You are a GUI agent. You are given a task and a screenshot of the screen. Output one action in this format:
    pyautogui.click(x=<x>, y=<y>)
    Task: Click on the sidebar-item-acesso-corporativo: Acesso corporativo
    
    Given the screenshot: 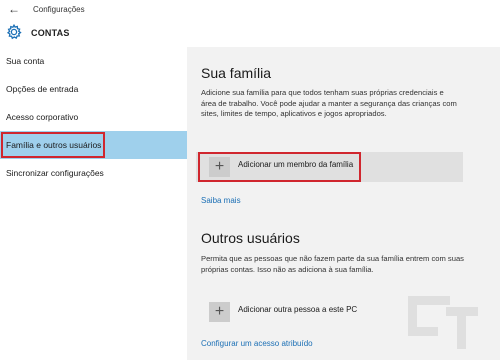 What is the action you would take?
    pyautogui.click(x=93, y=117)
    